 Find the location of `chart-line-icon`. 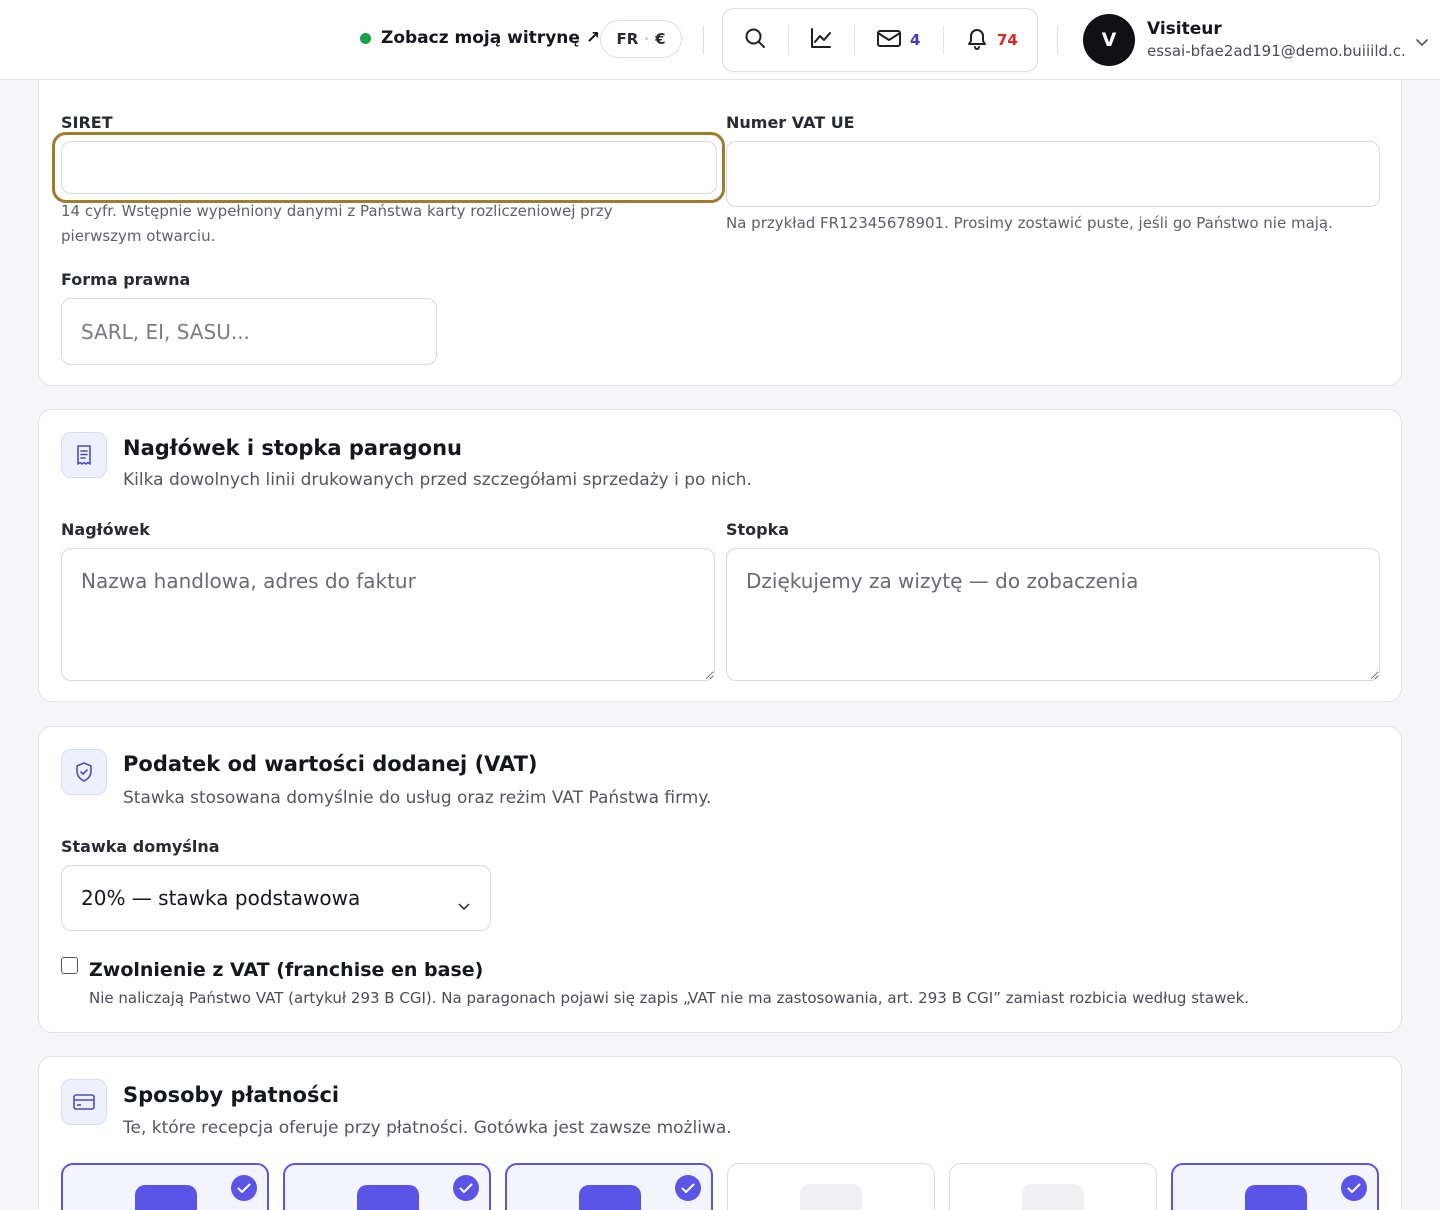

chart-line-icon is located at coordinates (821, 40).